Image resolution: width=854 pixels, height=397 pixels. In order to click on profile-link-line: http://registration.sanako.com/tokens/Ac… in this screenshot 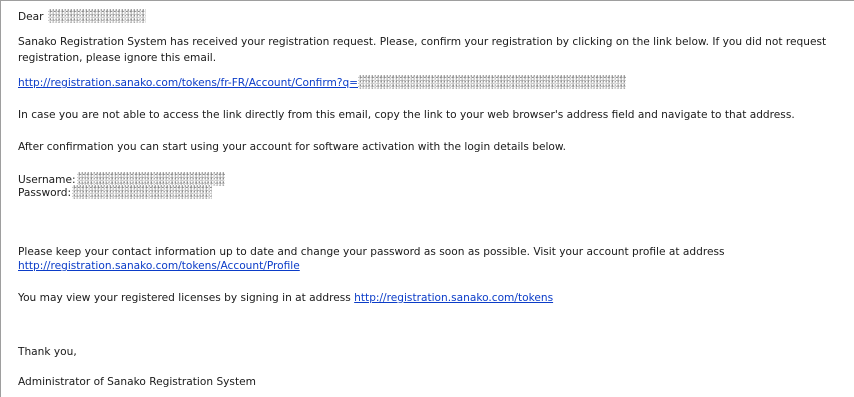, I will do `click(159, 266)`.